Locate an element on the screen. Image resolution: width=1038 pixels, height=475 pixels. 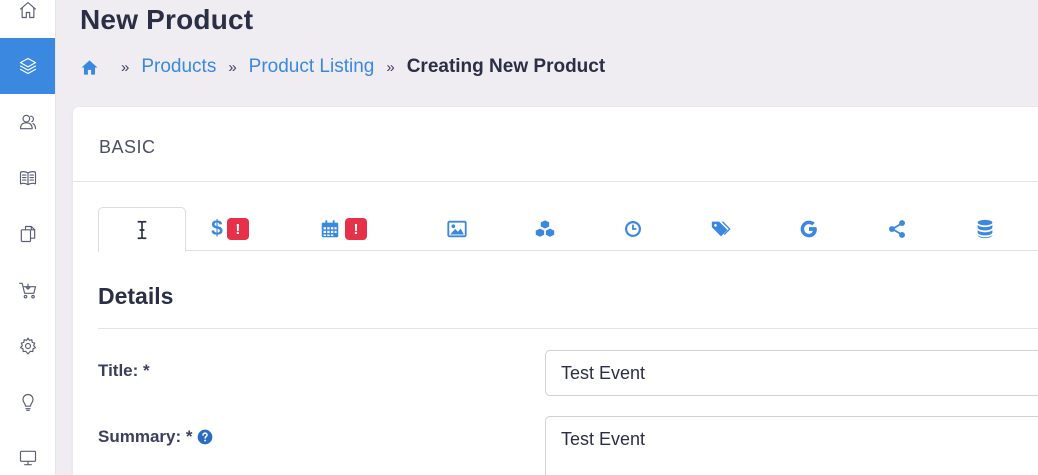
tab-pricing-alert-badge: ! is located at coordinates (237, 229).